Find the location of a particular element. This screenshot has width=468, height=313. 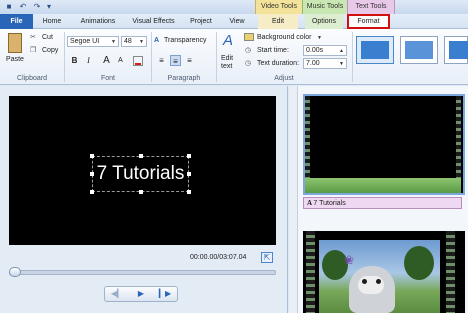

caption-strip: A 7 Tutorials is located at coordinates (382, 203).